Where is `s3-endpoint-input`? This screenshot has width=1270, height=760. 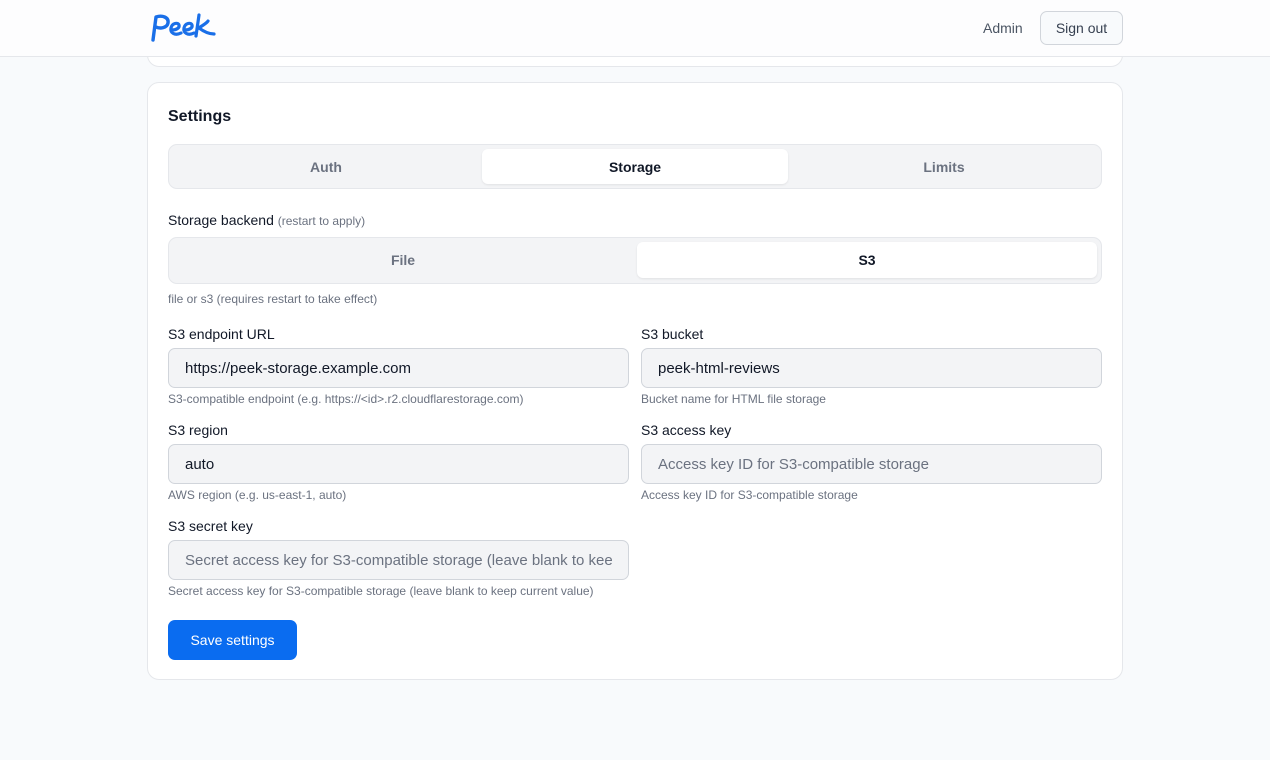
s3-endpoint-input is located at coordinates (398, 368).